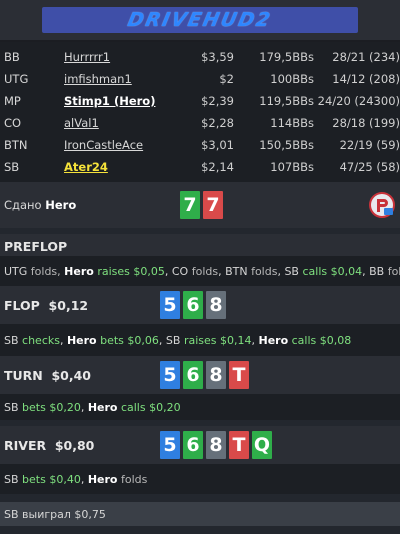 The image size is (400, 534). What do you see at coordinates (178, 271) in the screenshot?
I see `action-text: , CO` at bounding box center [178, 271].